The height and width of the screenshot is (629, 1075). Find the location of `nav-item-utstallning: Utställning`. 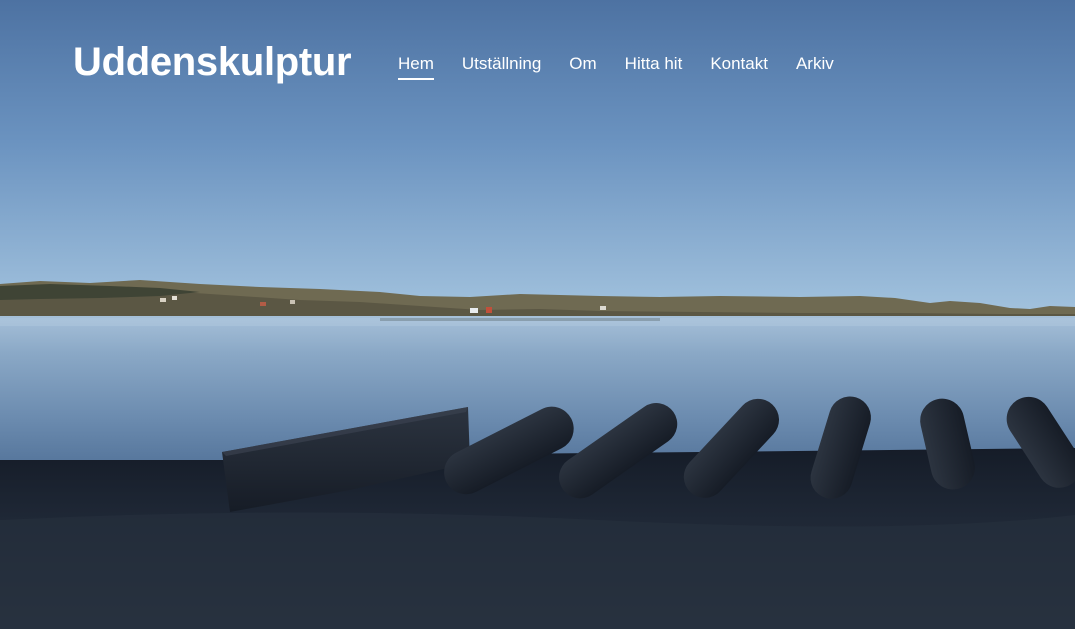

nav-item-utstallning: Utställning is located at coordinates (501, 68).